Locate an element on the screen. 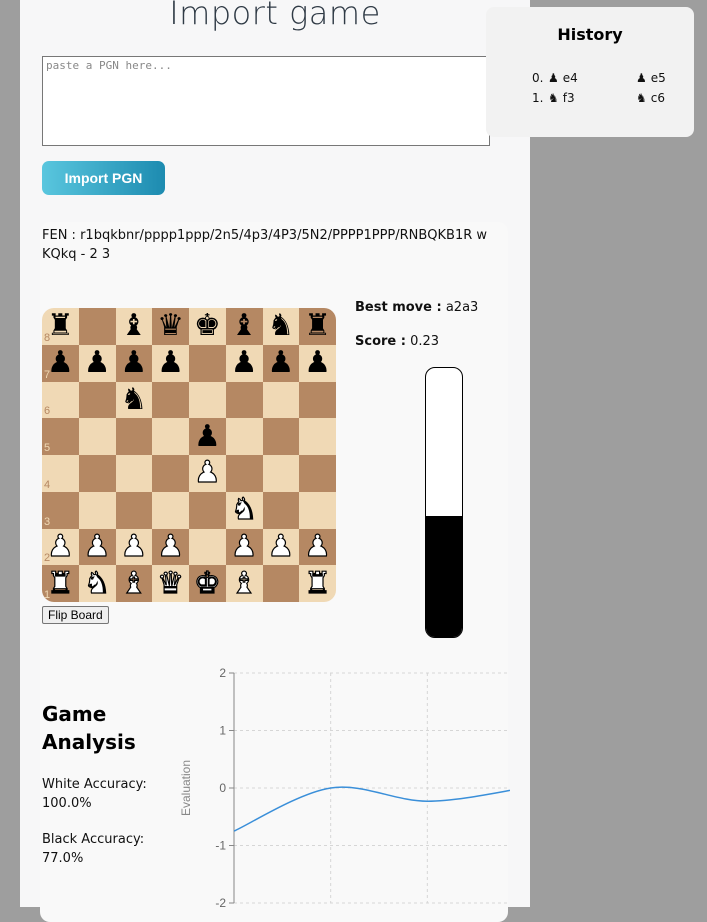  white-king-icon: ♚ is located at coordinates (207, 583).